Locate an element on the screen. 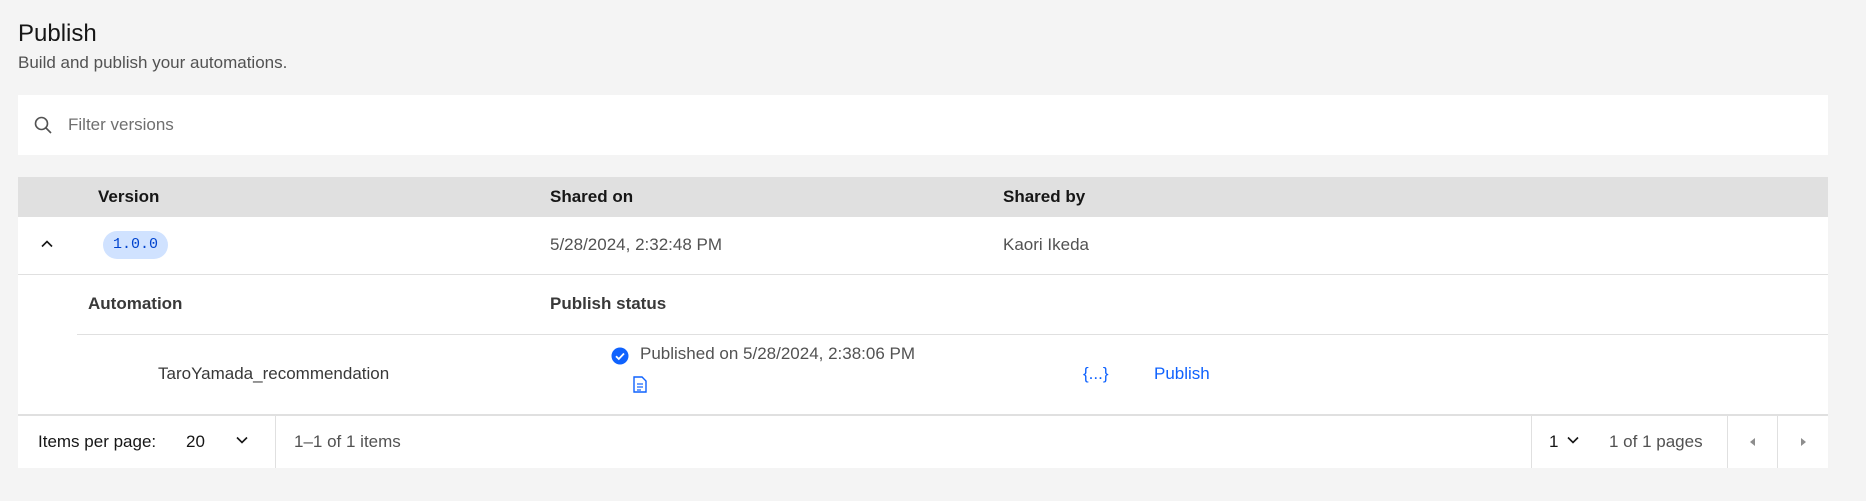  version-badge: 1.0.0 is located at coordinates (136, 245).